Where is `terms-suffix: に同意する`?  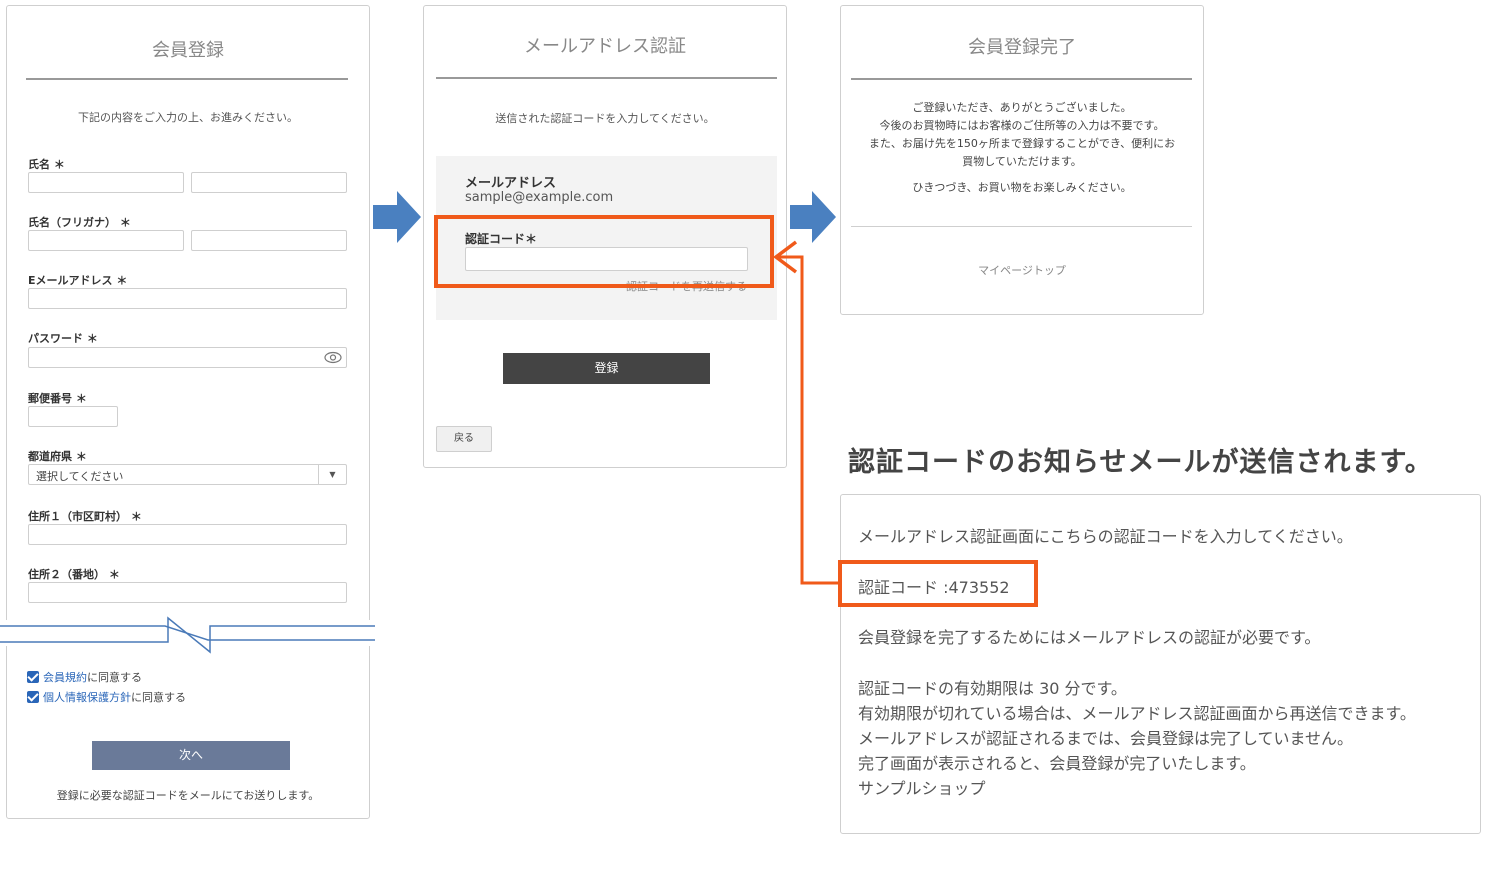
terms-suffix: に同意する is located at coordinates (114, 677).